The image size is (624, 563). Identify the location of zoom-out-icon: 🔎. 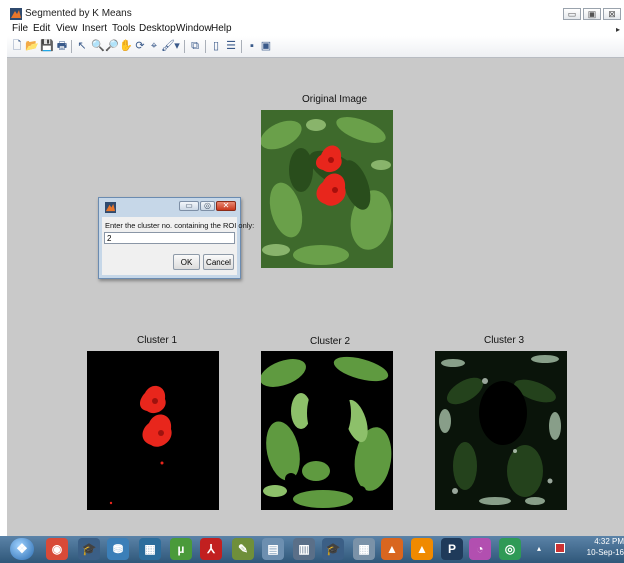
(112, 46).